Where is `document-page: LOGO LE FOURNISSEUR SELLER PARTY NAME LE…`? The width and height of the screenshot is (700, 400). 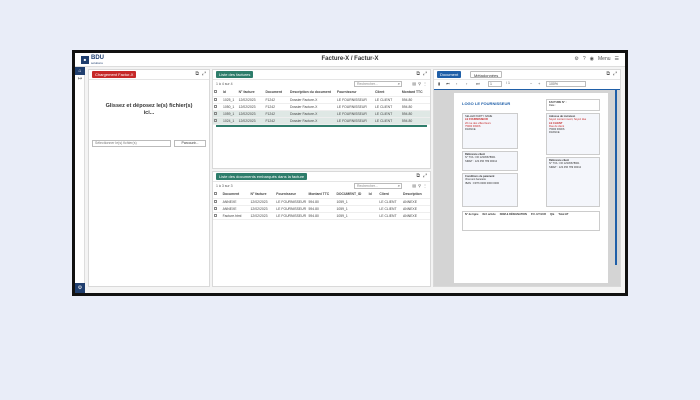 document-page: LOGO LE FOURNISSEUR SELLER PARTY NAME LE… is located at coordinates (531, 188).